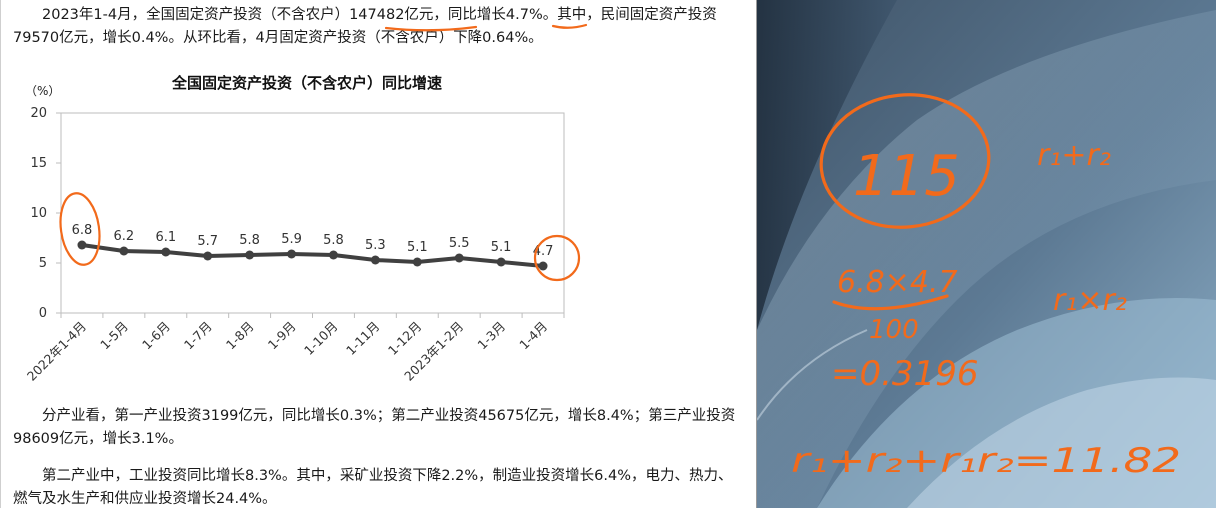  What do you see at coordinates (533, 336) in the screenshot?
I see `x-tick-label: 1-4月` at bounding box center [533, 336].